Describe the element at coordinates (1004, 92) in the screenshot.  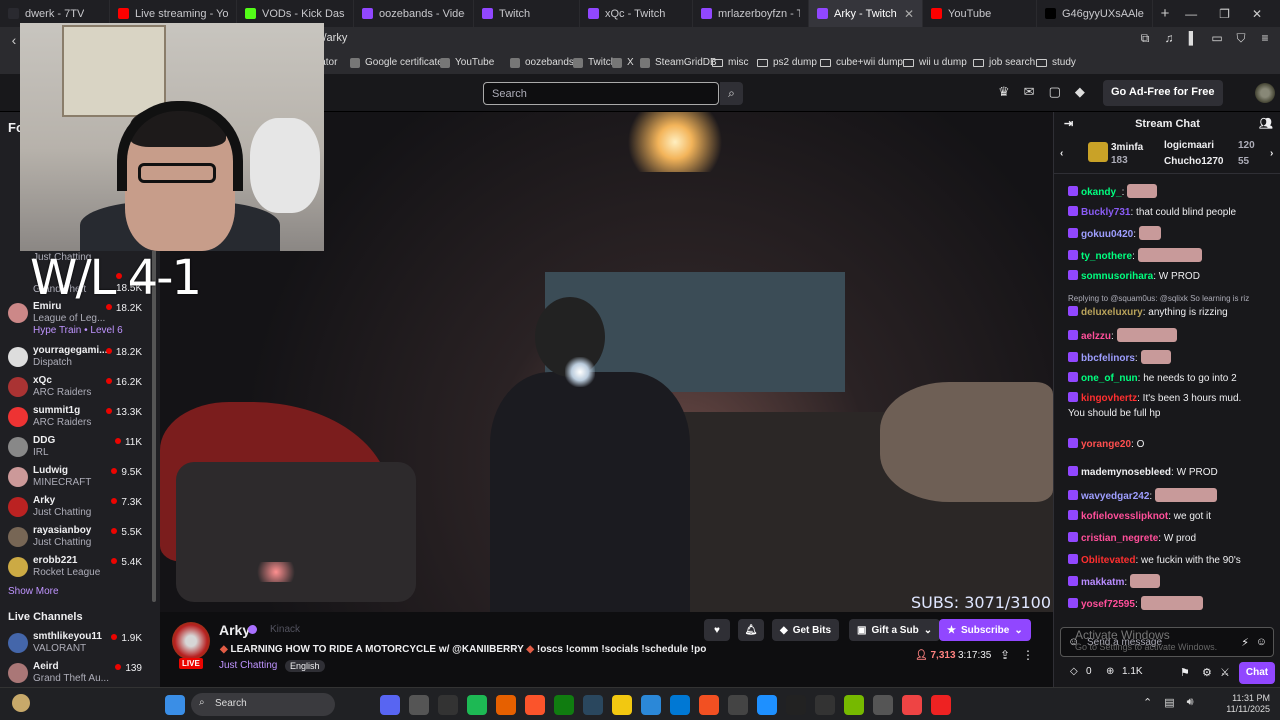
I see `prime-crown-icon: ♛` at that location.